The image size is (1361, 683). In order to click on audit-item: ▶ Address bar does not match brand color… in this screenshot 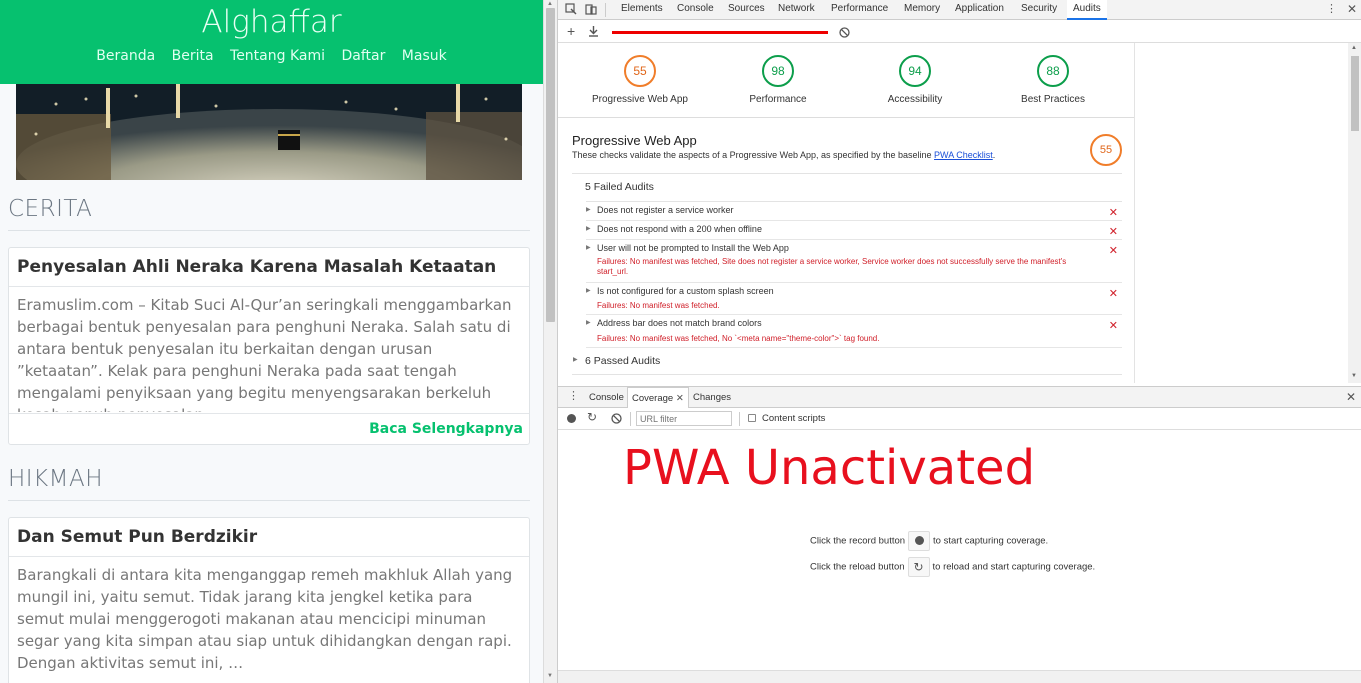, I will do `click(854, 331)`.